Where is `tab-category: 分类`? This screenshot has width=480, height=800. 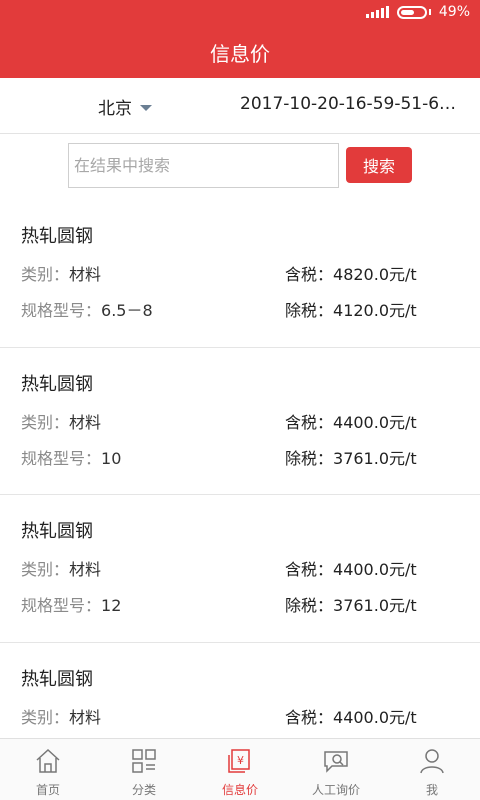
tab-category: 分类 is located at coordinates (144, 769).